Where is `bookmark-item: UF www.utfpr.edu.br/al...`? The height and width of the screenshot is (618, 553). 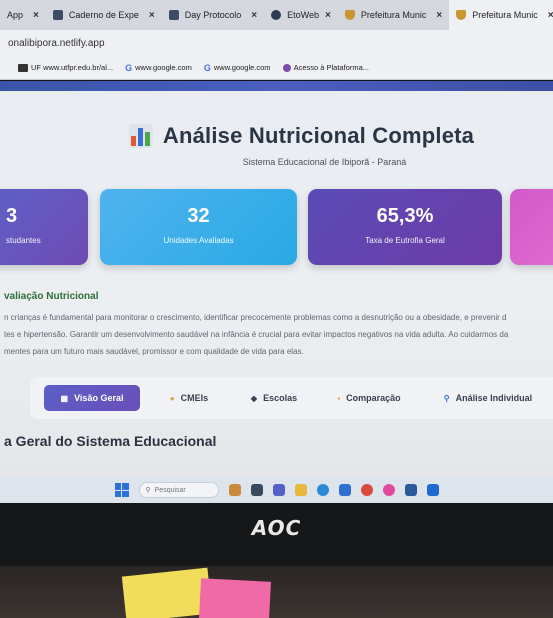 bookmark-item: UF www.utfpr.edu.br/al... is located at coordinates (65, 67).